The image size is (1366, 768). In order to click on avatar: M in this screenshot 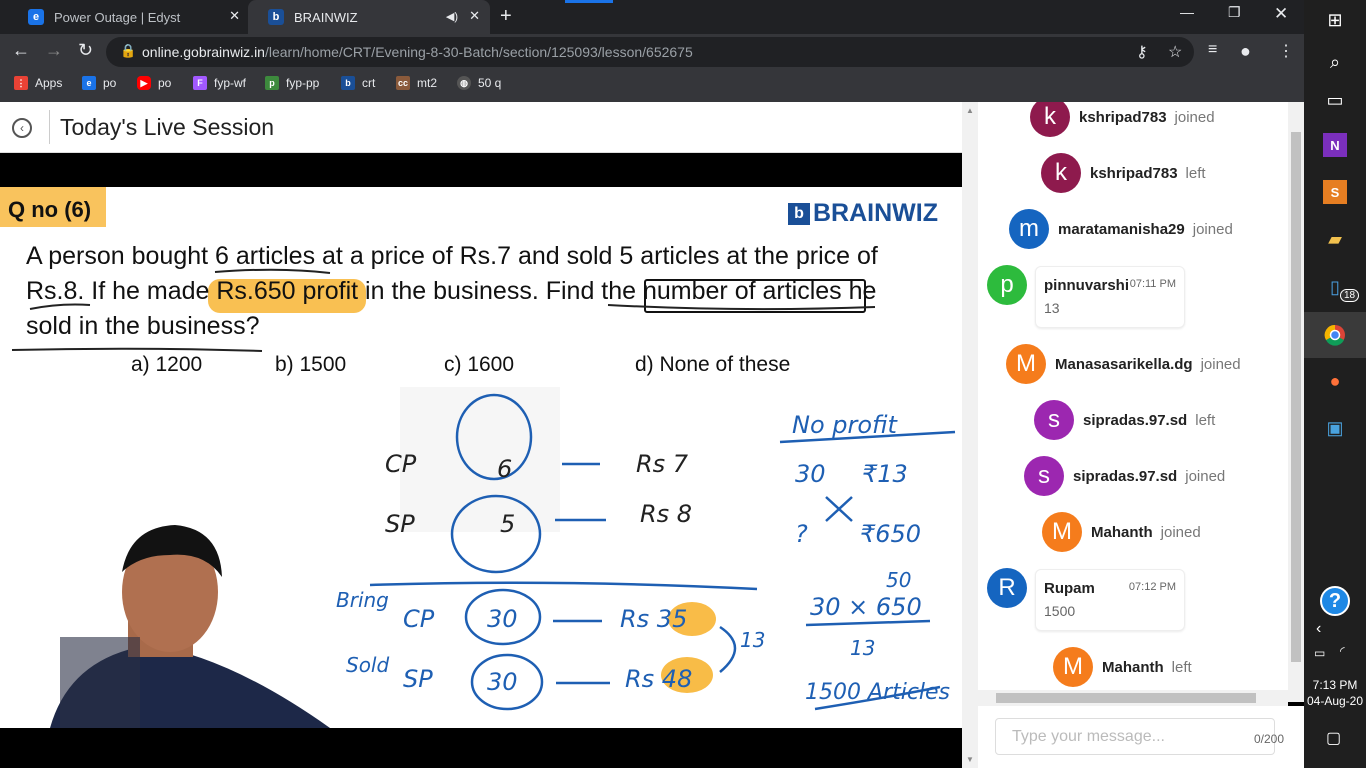, I will do `click(1073, 667)`.